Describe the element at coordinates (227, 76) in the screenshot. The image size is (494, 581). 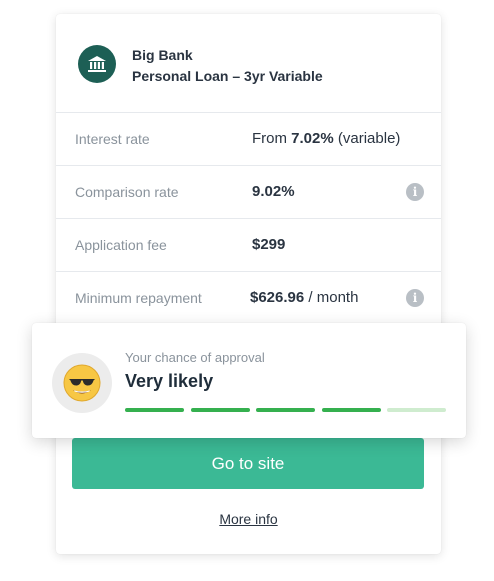
I see `loan-product-name: Personal Loan – 3yr Variable` at that location.